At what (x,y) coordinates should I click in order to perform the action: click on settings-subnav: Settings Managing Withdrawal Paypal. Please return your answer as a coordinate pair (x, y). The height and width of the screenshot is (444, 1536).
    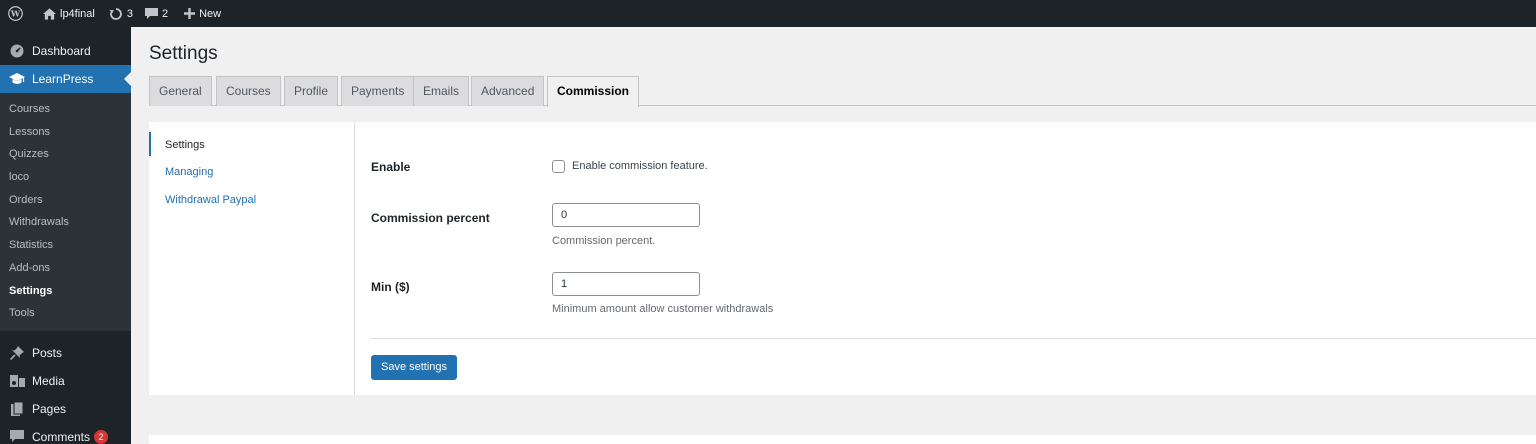
    Looking at the image, I should click on (252, 258).